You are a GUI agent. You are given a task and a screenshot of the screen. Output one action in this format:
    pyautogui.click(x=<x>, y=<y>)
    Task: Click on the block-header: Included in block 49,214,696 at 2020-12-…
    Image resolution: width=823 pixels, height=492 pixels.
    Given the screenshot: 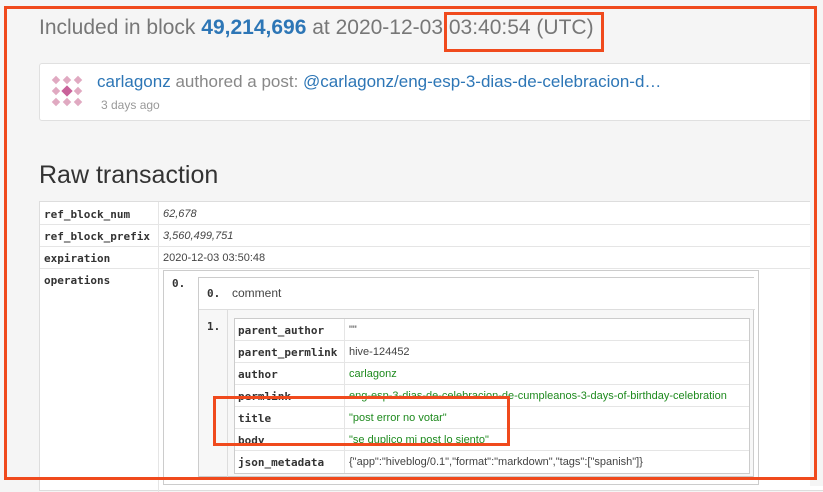 What is the action you would take?
    pyautogui.click(x=316, y=28)
    